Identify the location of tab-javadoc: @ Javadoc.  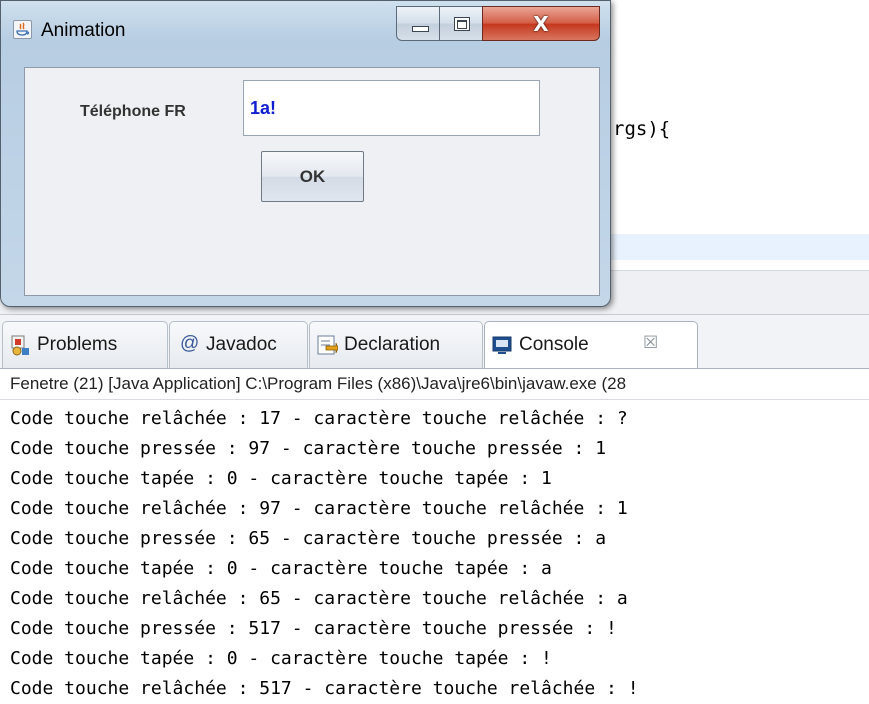
(238, 345).